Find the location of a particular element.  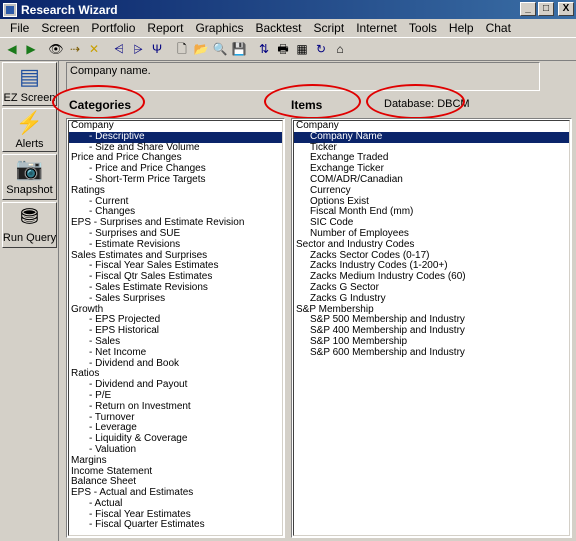

back-arrow-button: ◀ is located at coordinates (12, 49).